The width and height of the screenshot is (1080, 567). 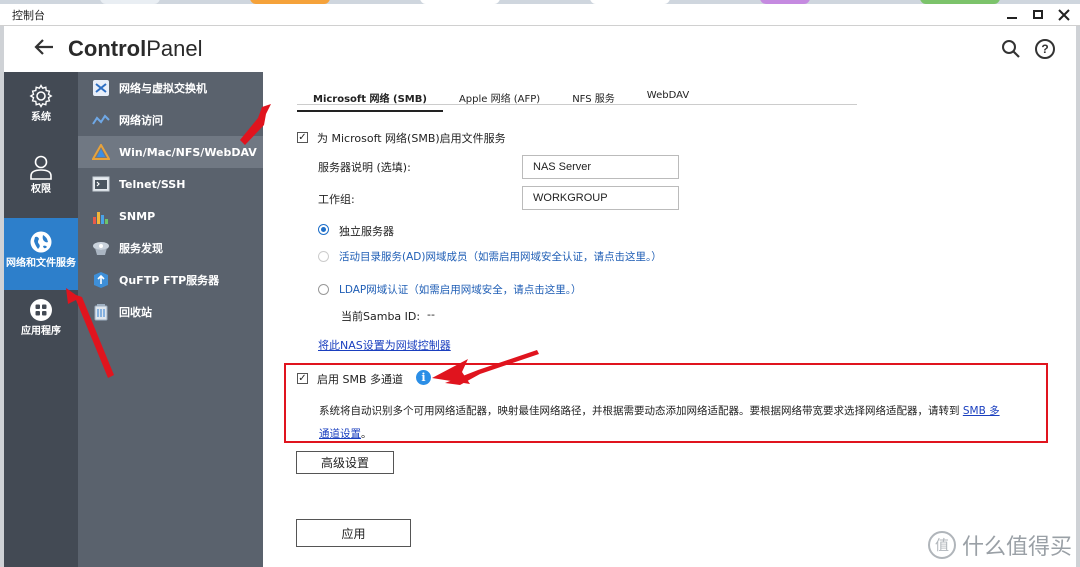 I want to click on nav2-item-network-virtual-switch: 网络与虚拟交换机, so click(x=170, y=88).